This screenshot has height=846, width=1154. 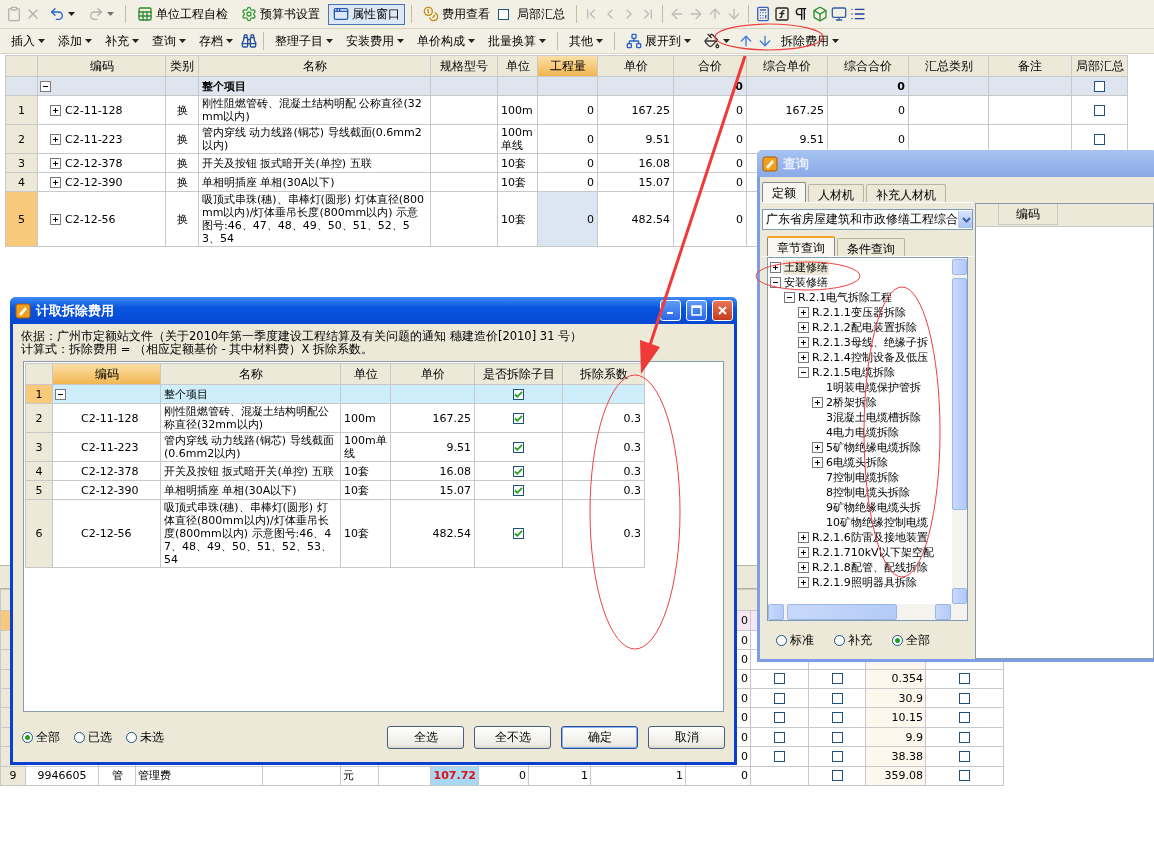 I want to click on tree-item: 5矿物绝缘电缆拆除, so click(x=873, y=447).